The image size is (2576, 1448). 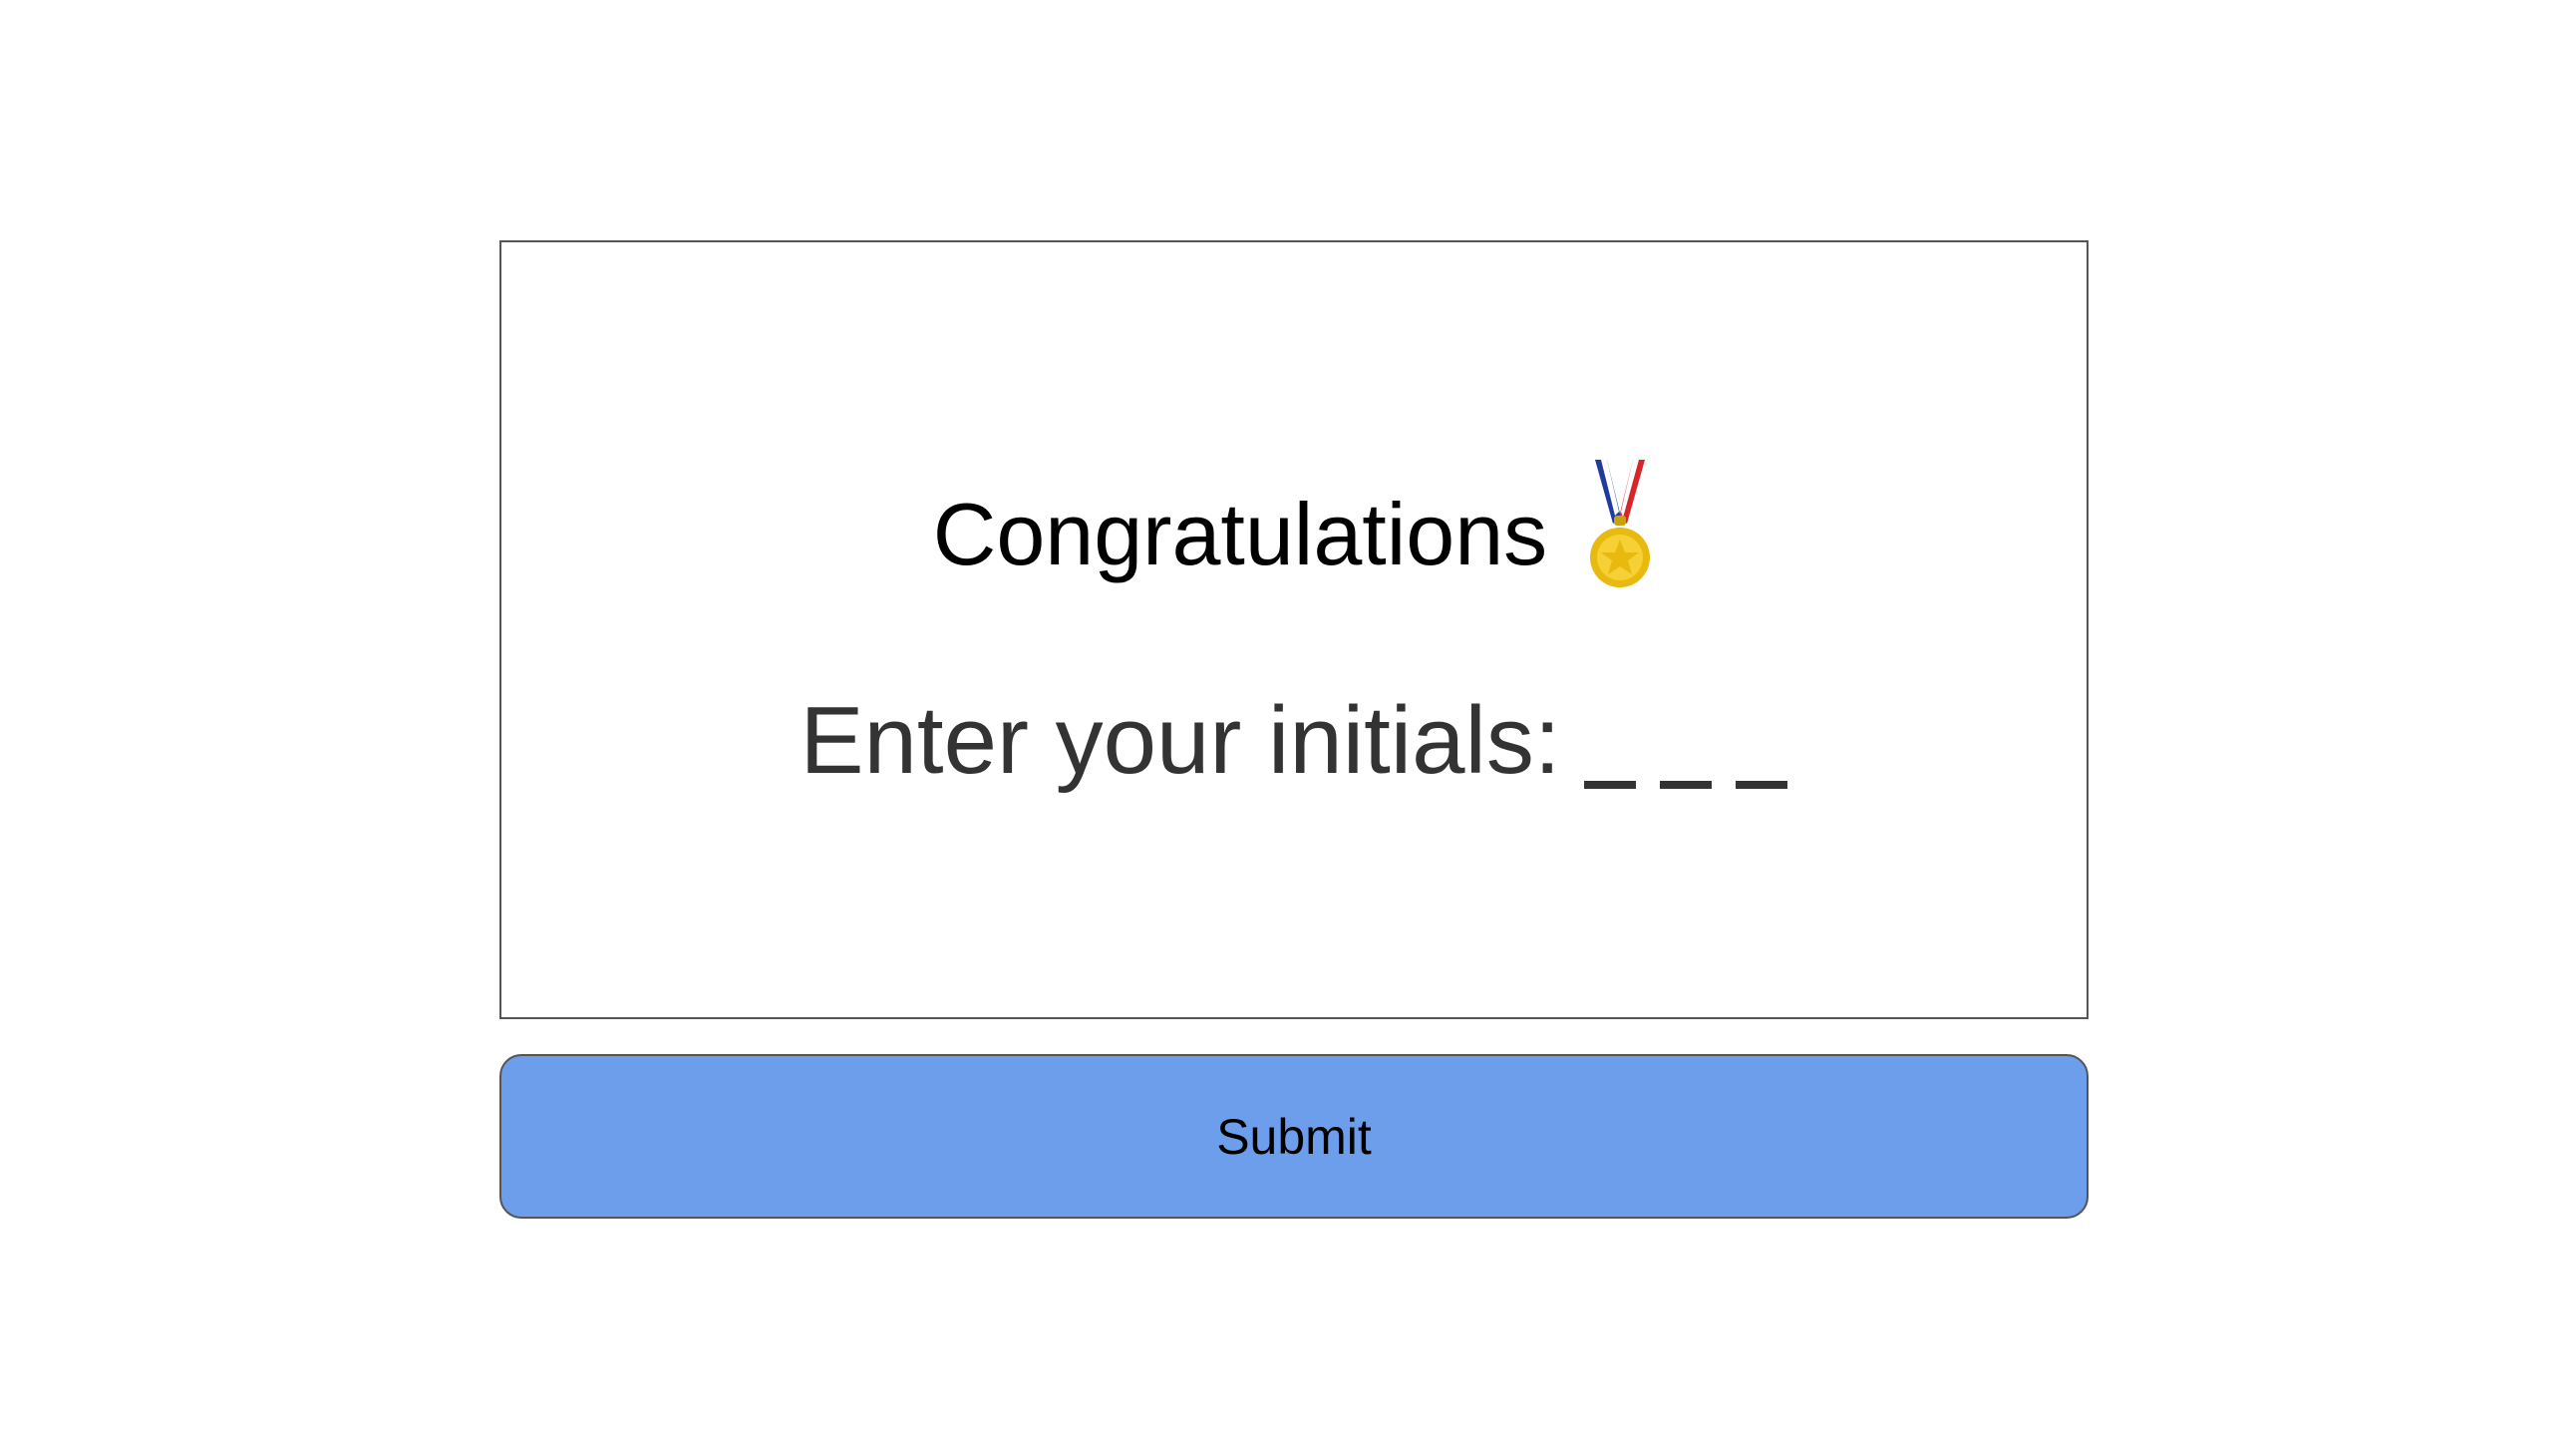 I want to click on medal-icon, so click(x=1620, y=523).